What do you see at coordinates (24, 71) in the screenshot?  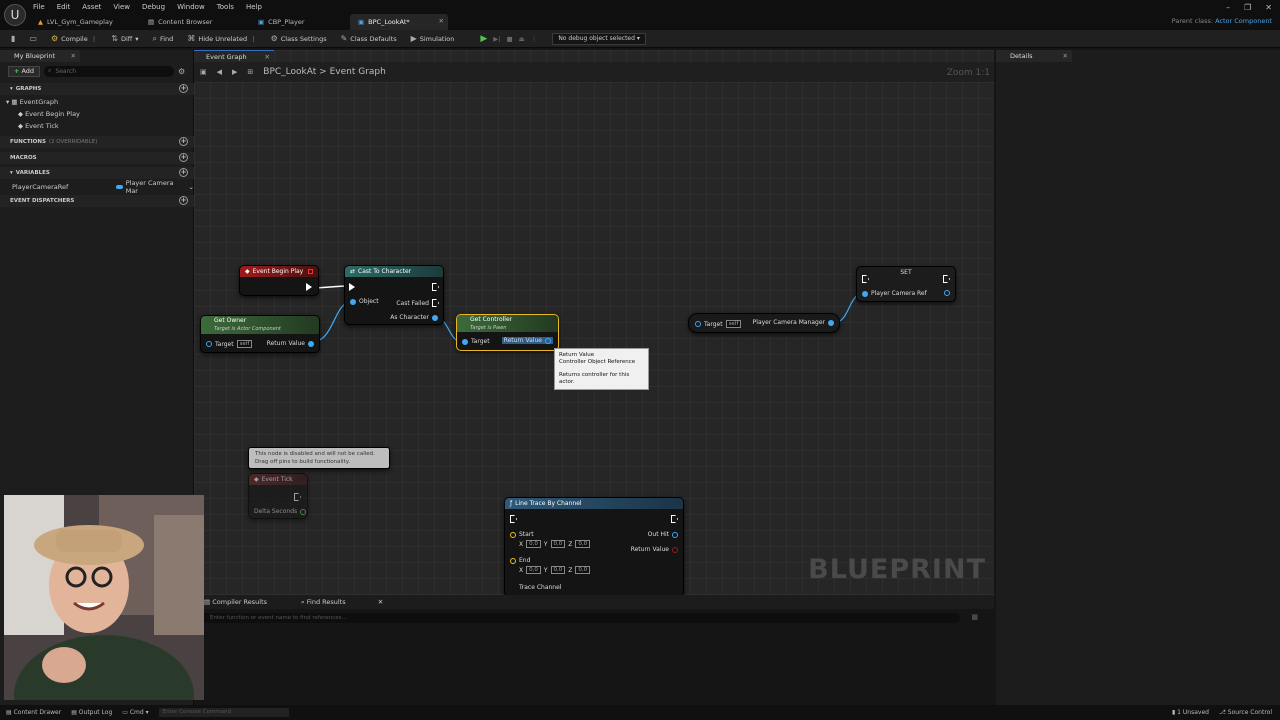 I see `add-button: + Add` at bounding box center [24, 71].